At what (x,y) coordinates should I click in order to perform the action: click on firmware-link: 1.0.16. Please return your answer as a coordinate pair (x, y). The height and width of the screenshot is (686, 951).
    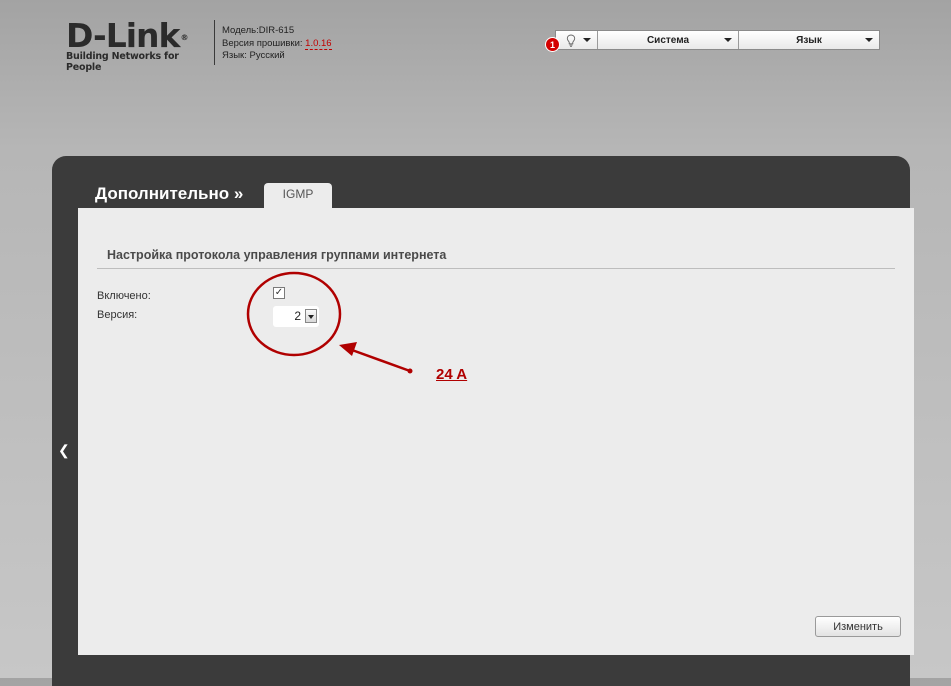
    Looking at the image, I should click on (318, 43).